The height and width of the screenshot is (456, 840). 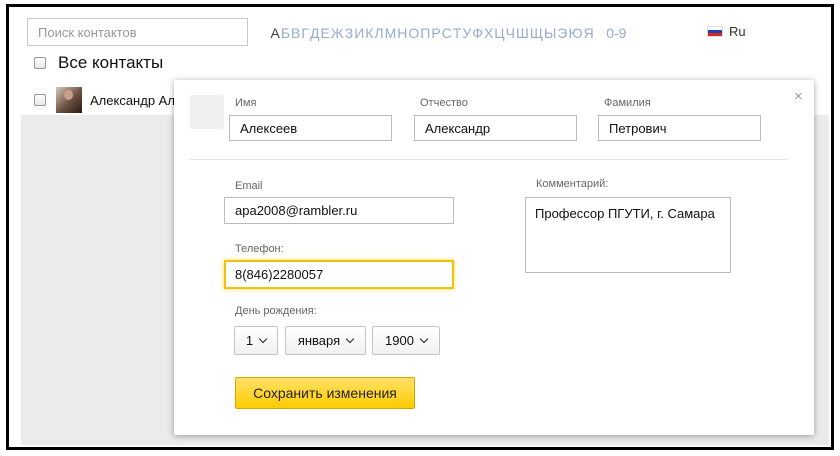 What do you see at coordinates (425, 33) in the screenshot?
I see `alphabet-letter: П` at bounding box center [425, 33].